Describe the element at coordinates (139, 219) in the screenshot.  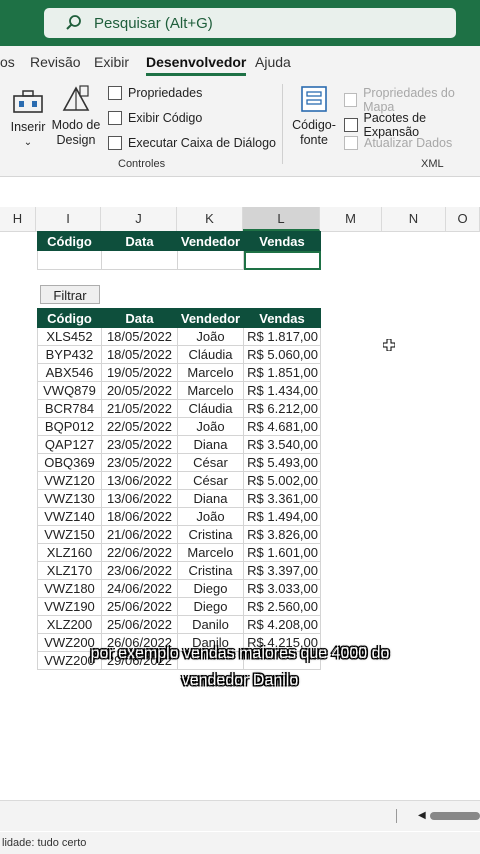
I see `column-header-j: J` at that location.